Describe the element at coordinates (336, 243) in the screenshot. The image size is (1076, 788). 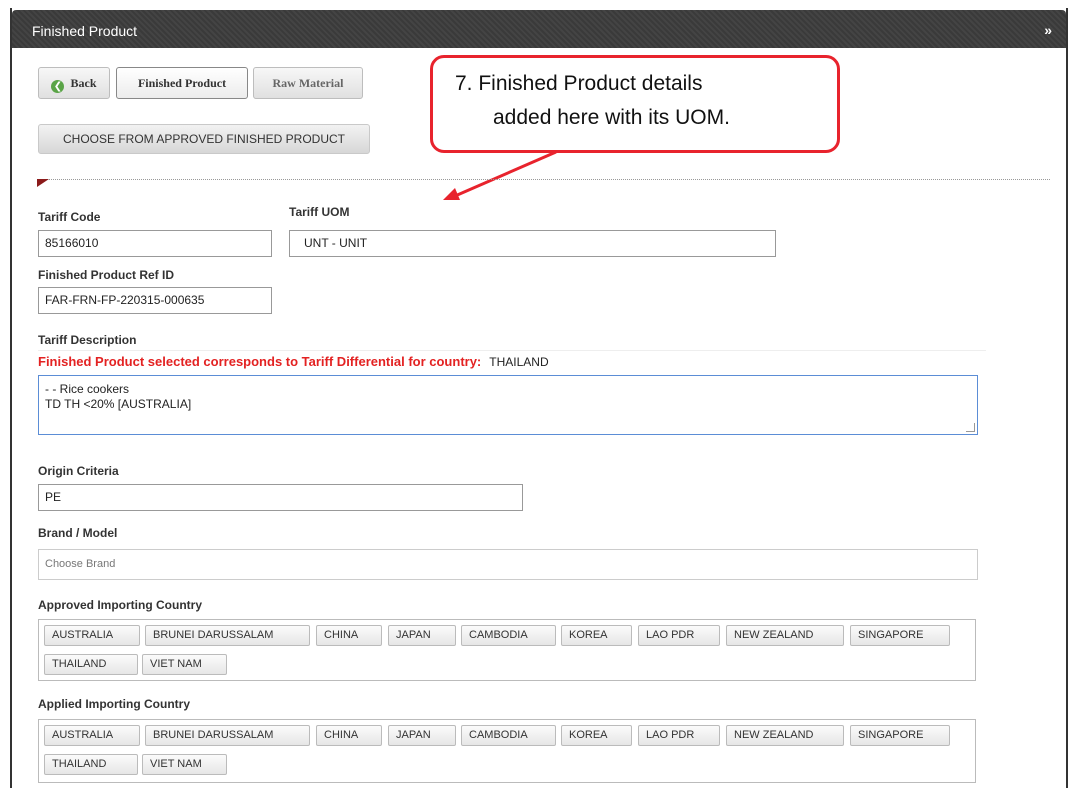
I see `tariff-uom-value: UNT - UNIT` at that location.